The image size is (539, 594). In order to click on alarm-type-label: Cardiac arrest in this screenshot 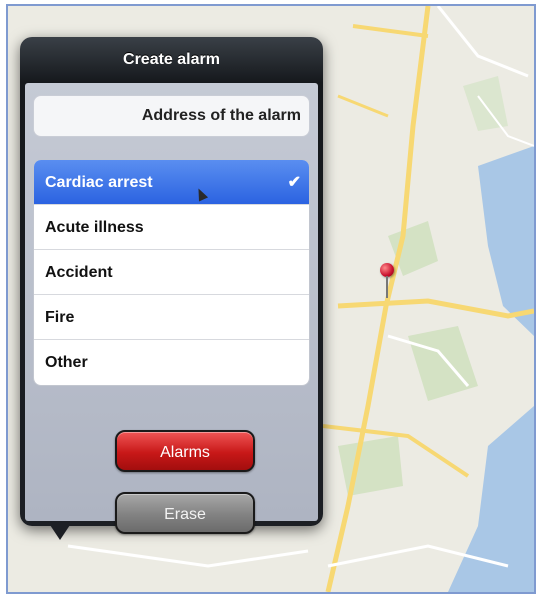, I will do `click(99, 182)`.